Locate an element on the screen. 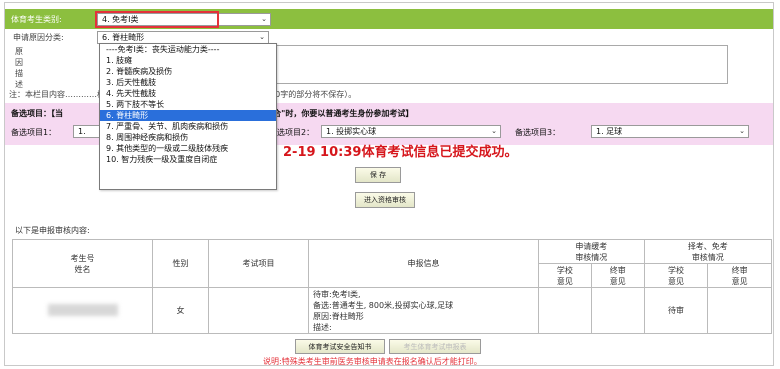 This screenshot has height=369, width=780. col-exam: 考试项目 is located at coordinates (258, 263).